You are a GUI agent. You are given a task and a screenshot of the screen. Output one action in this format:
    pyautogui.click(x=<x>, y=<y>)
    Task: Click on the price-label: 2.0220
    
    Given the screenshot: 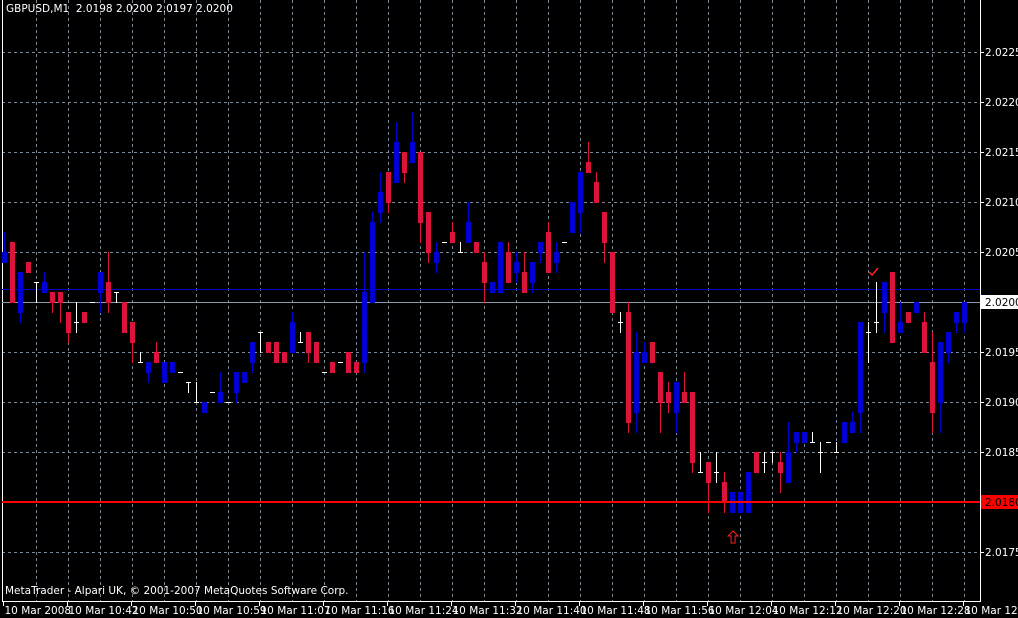 What is the action you would take?
    pyautogui.click(x=1001, y=103)
    